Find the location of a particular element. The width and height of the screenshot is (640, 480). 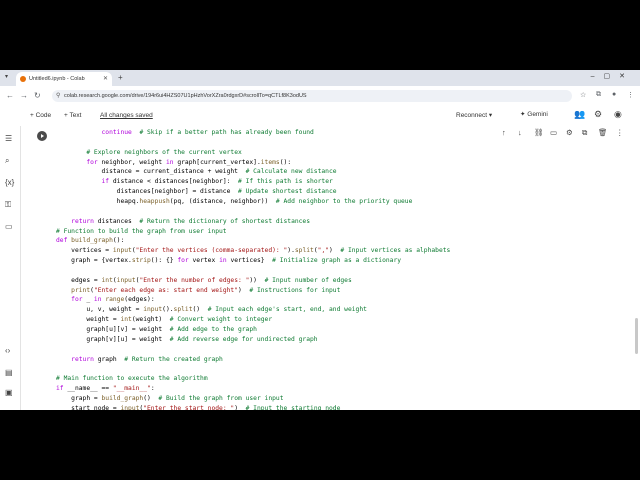

search-icon: ⌕ is located at coordinates (7, 161).